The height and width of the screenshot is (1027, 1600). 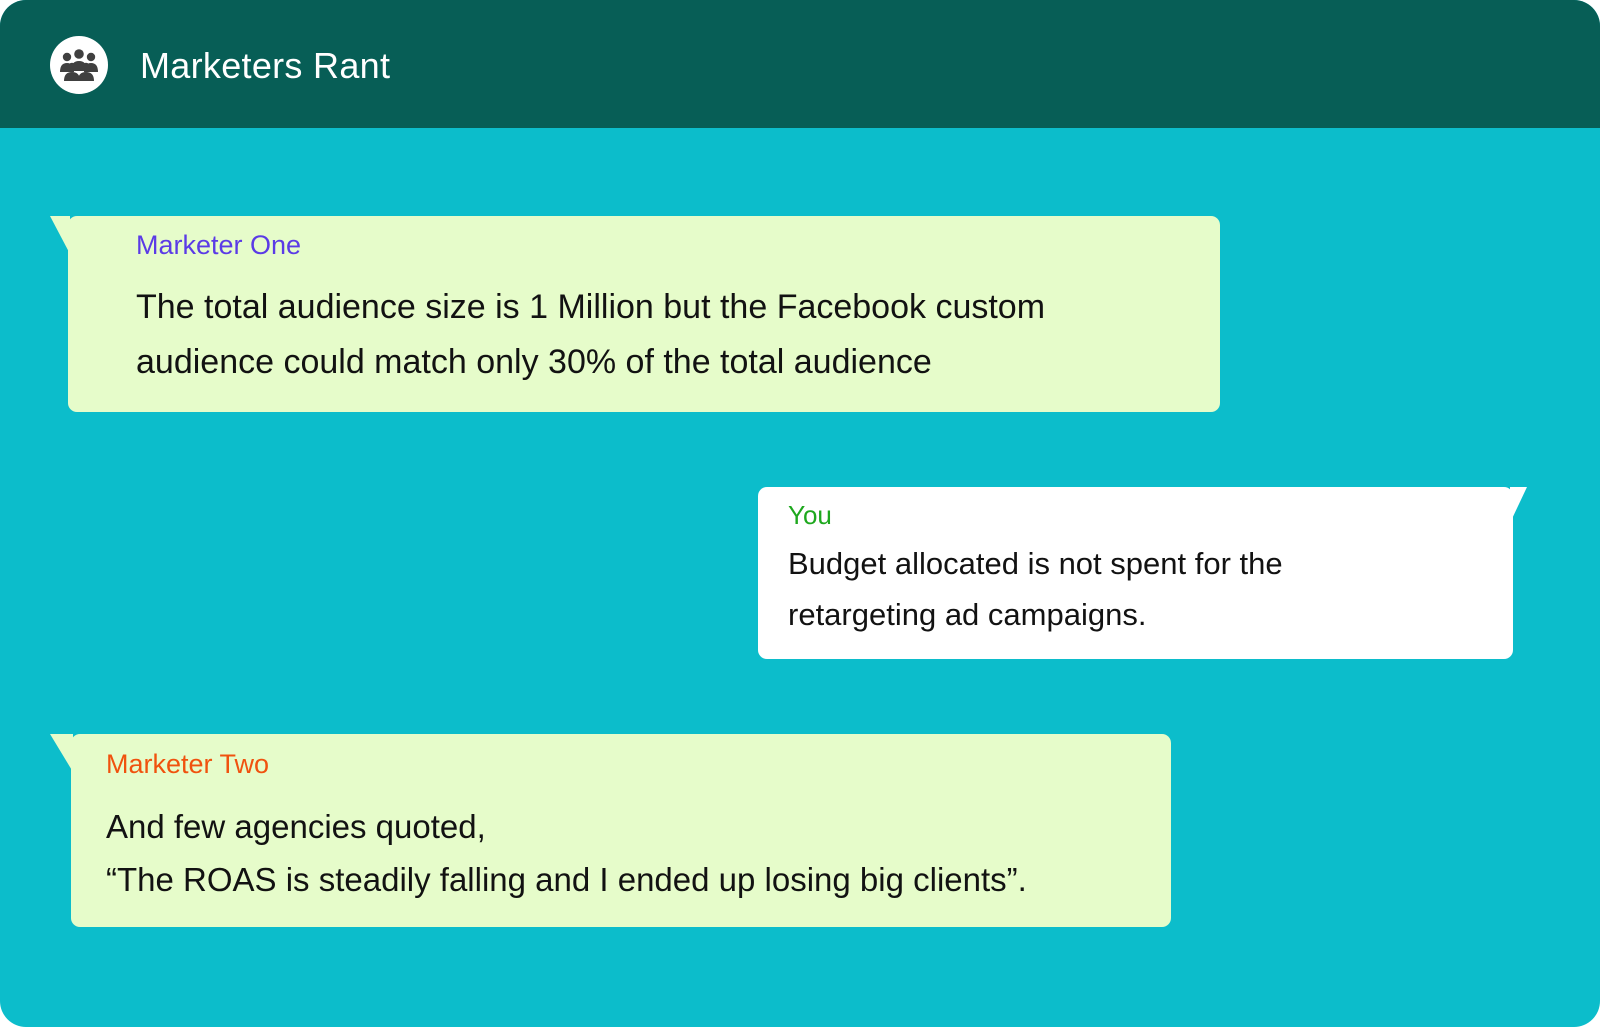 What do you see at coordinates (219, 245) in the screenshot?
I see `message-sender: Marketer One` at bounding box center [219, 245].